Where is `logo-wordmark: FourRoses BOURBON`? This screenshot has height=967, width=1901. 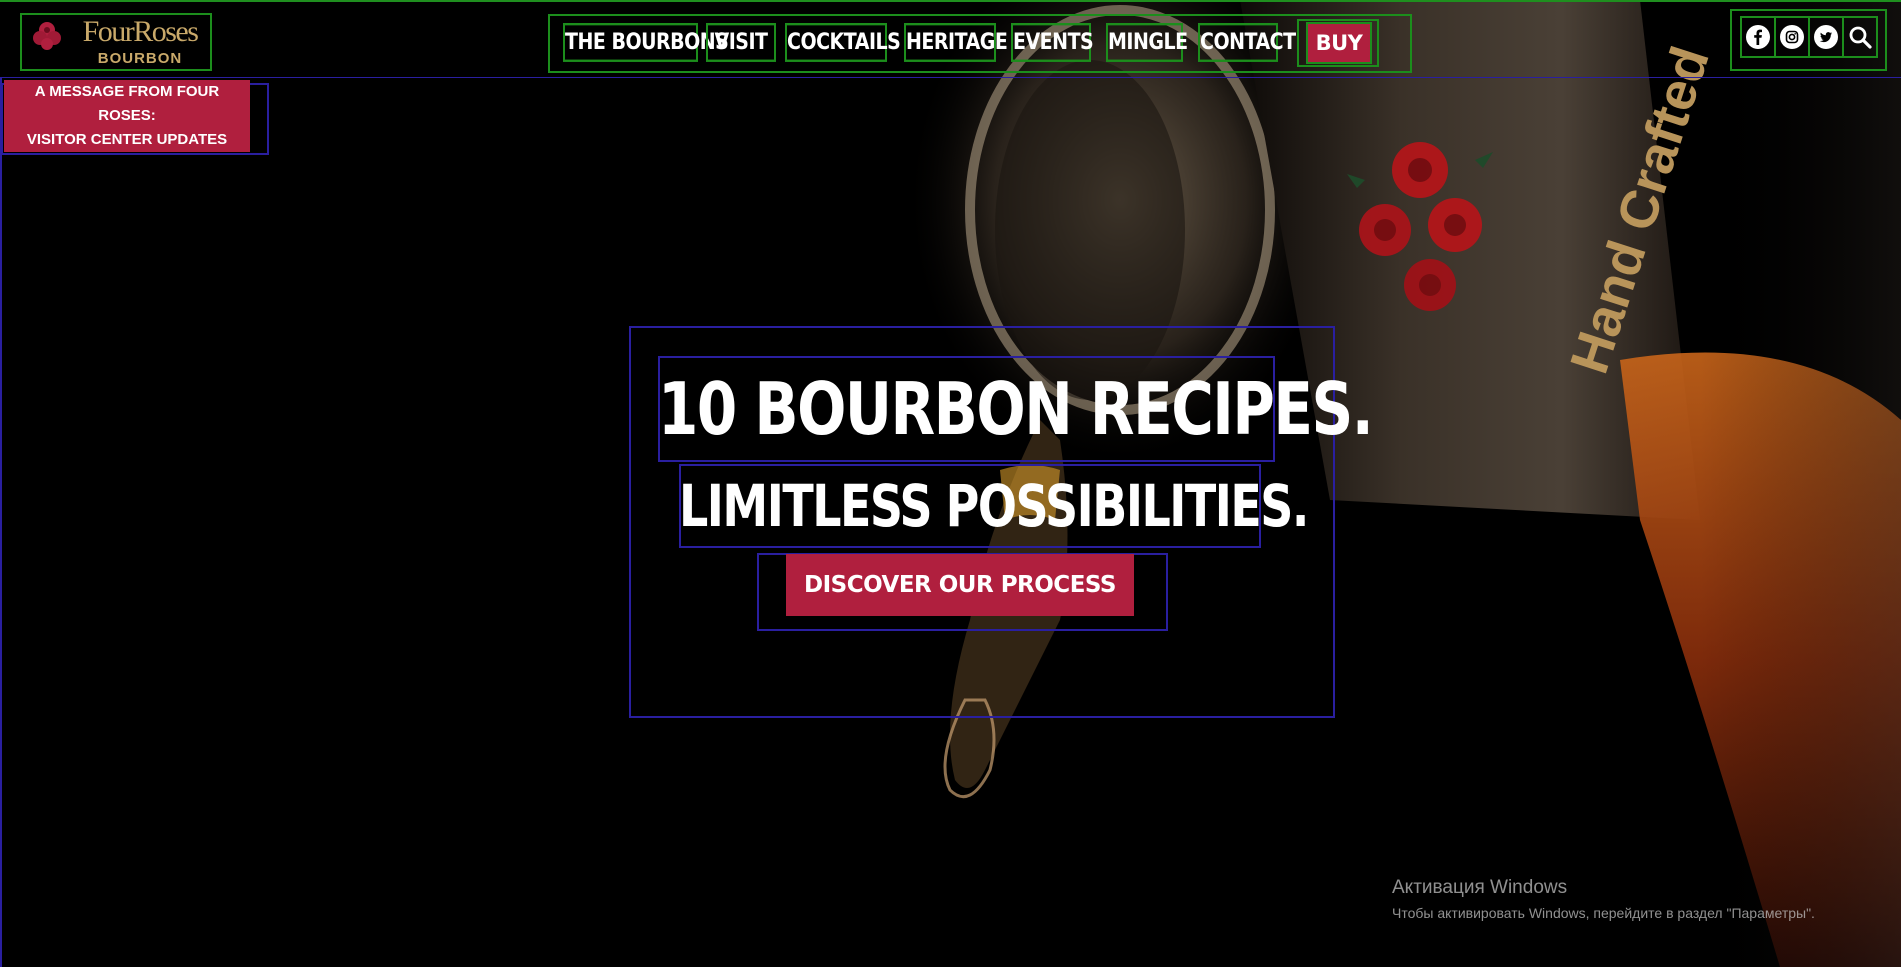 logo-wordmark: FourRoses BOURBON is located at coordinates (140, 41).